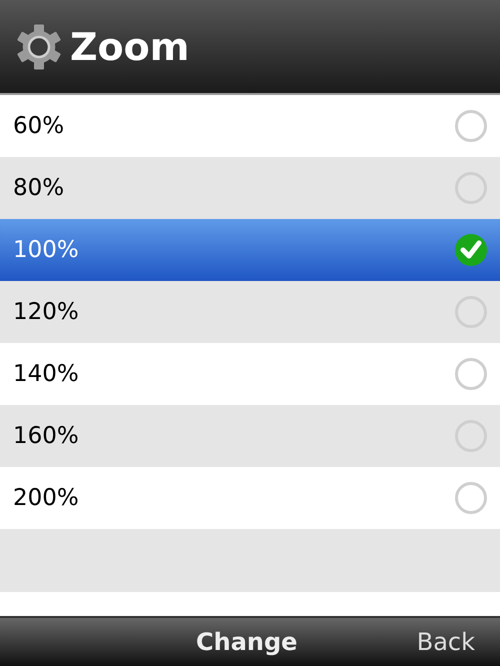 This screenshot has height=666, width=500. Describe the element at coordinates (250, 312) in the screenshot. I see `zoom-option: 120%` at that location.